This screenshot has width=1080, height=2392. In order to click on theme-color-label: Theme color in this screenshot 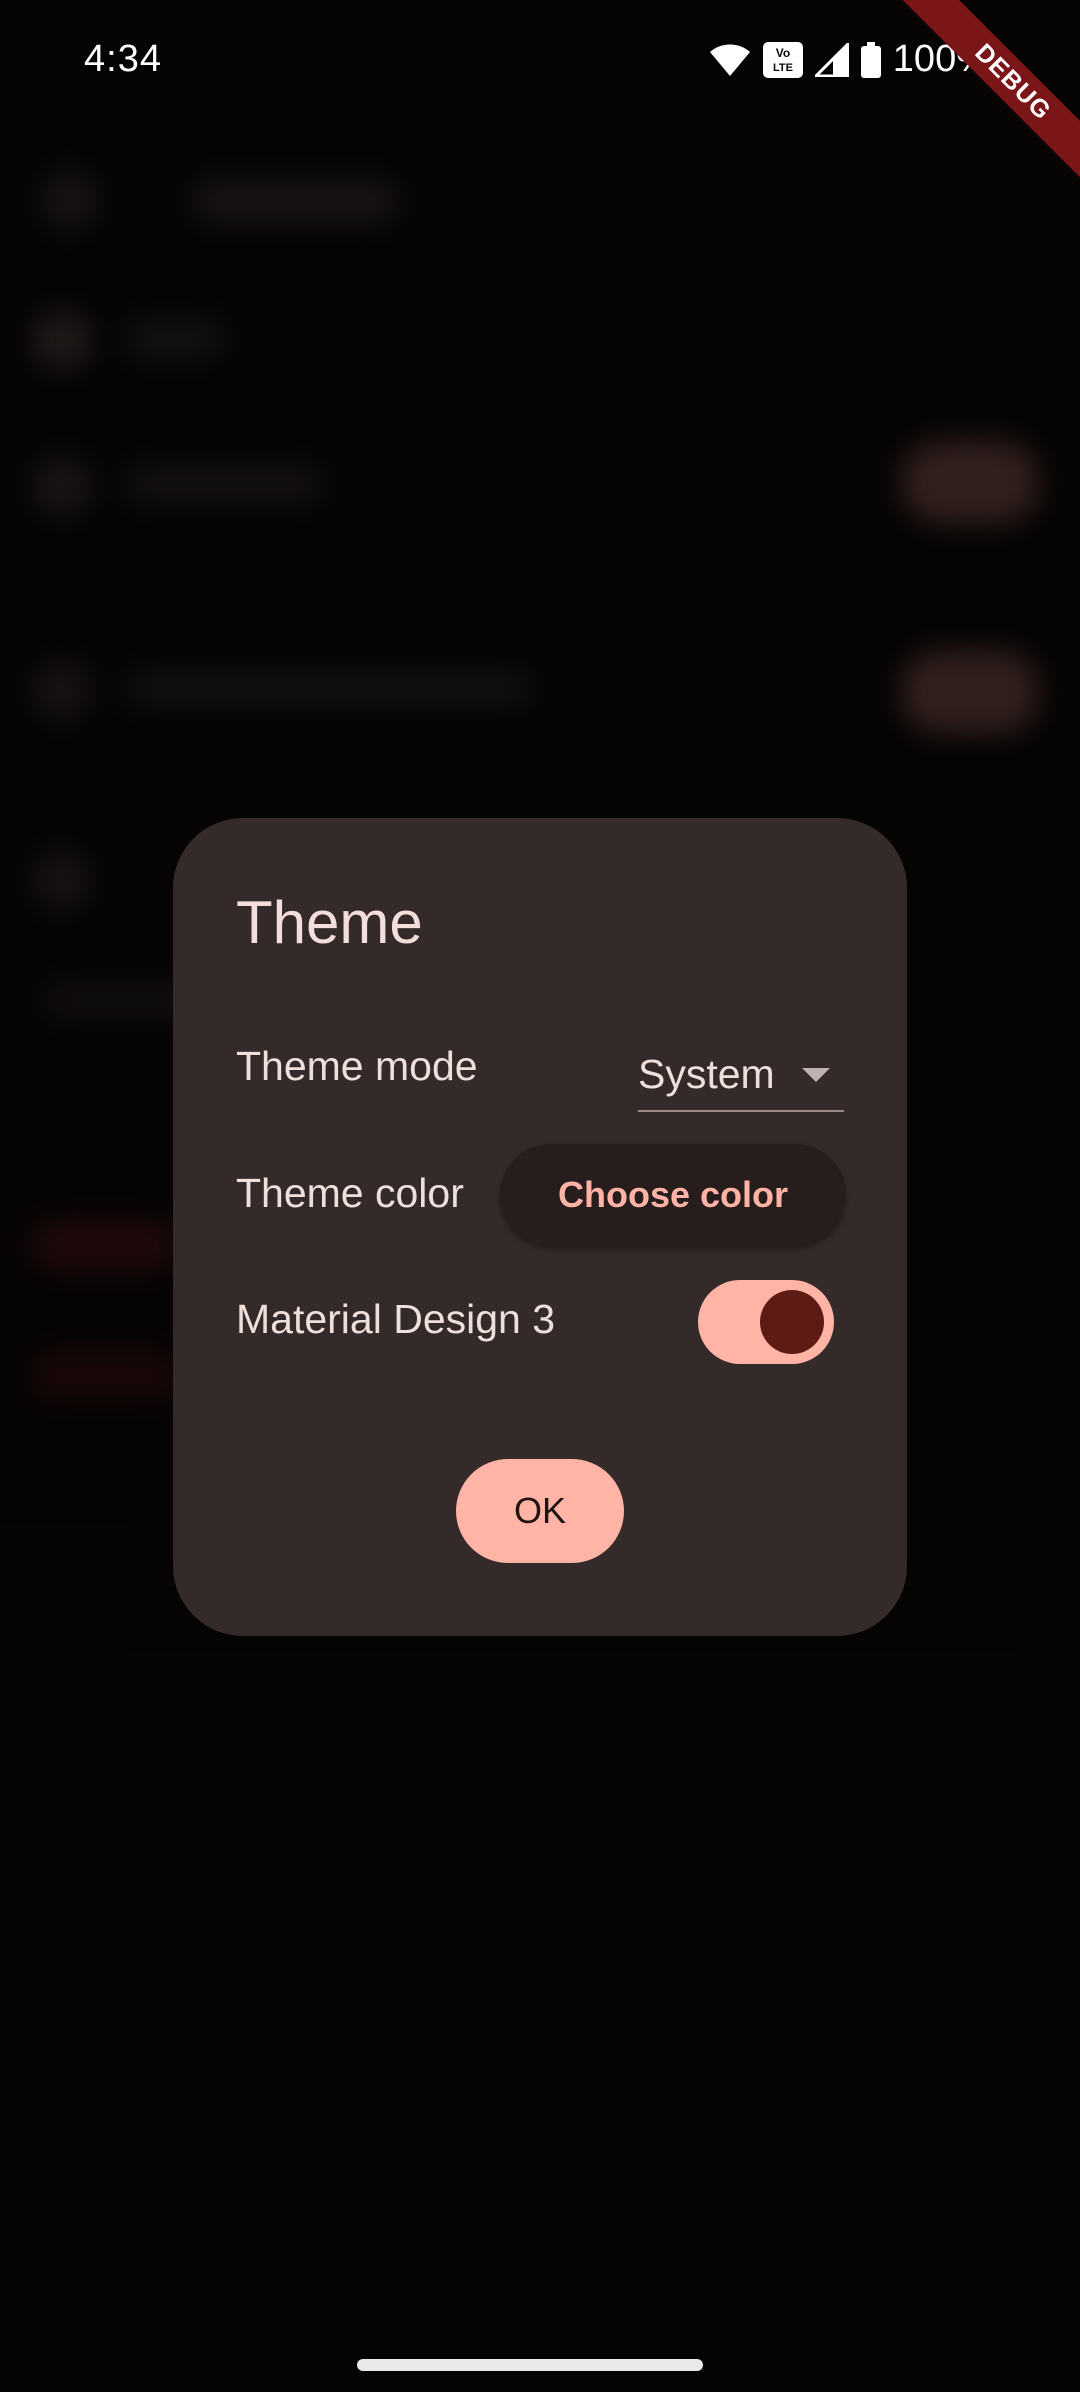, I will do `click(350, 1193)`.